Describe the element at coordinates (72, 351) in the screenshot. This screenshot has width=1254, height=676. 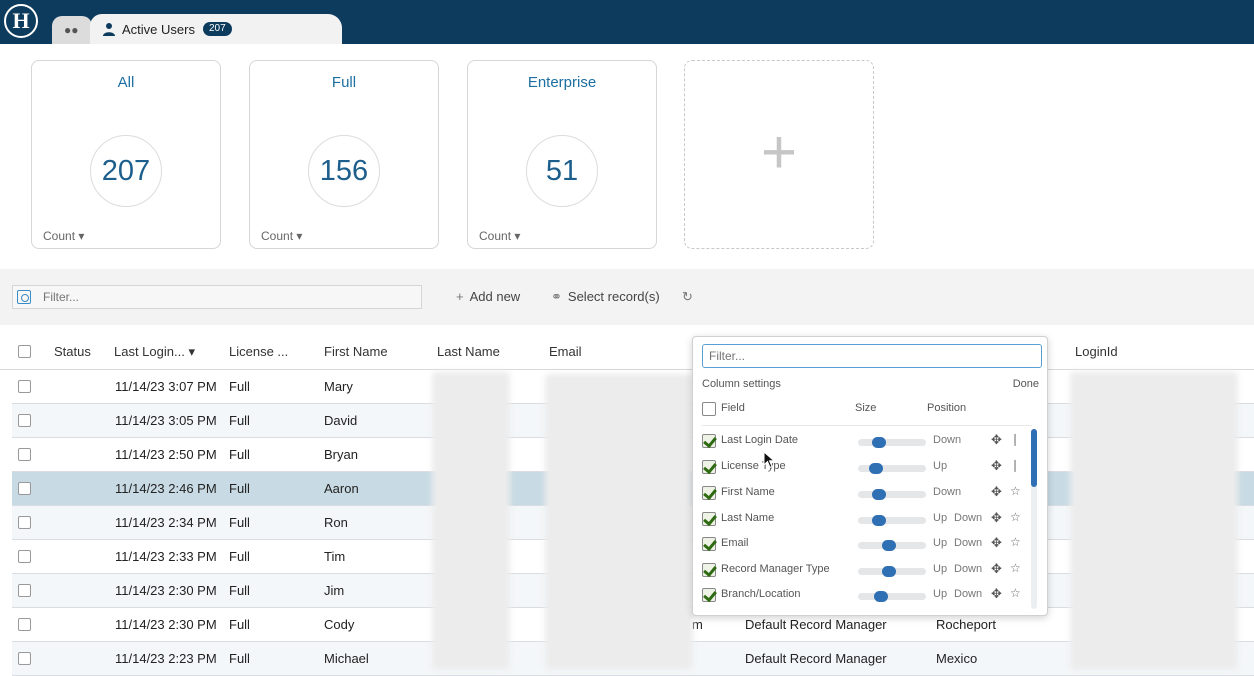
I see `column-status: Status` at that location.